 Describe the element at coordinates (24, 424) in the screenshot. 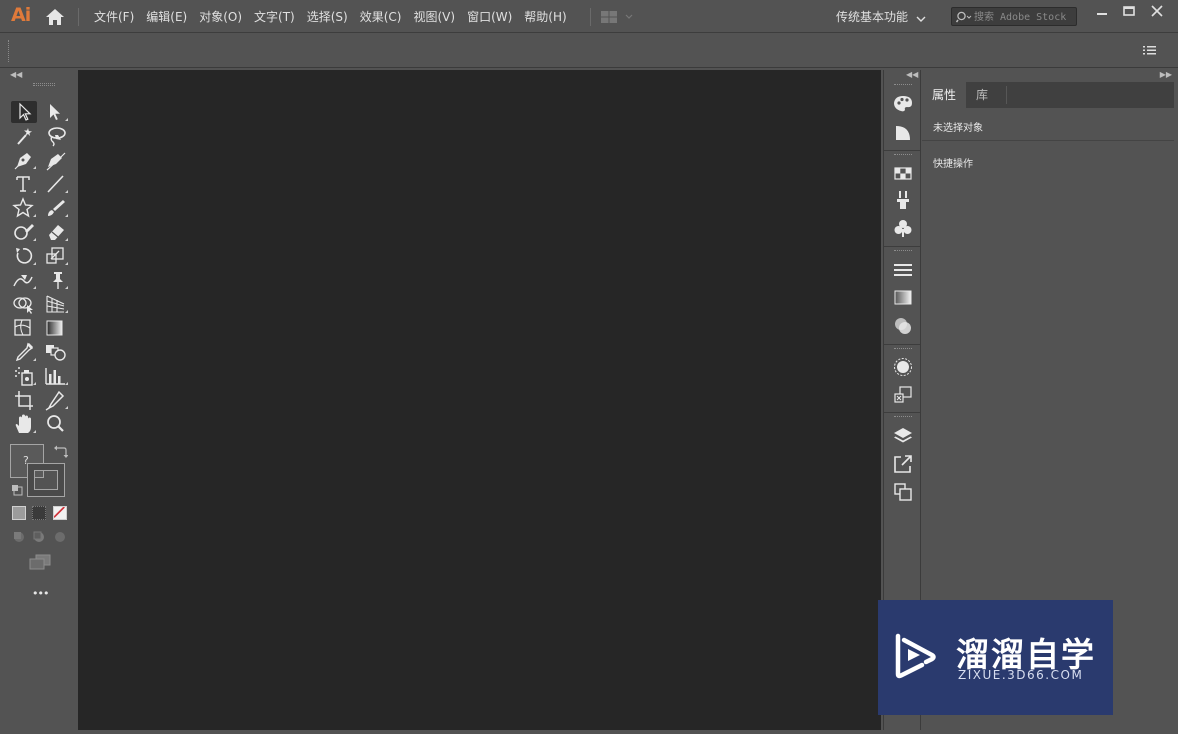

I see `hand-tool-icon` at that location.